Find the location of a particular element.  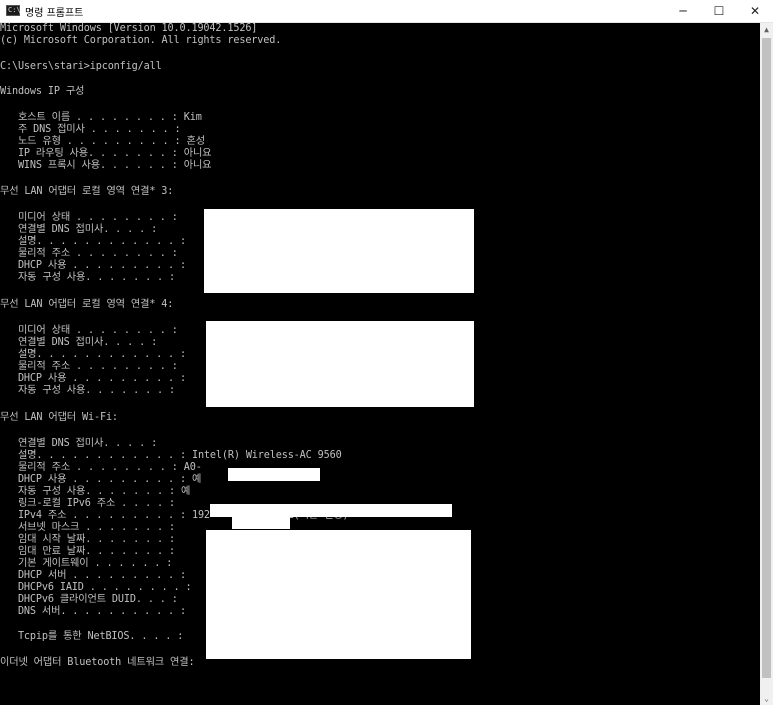

scroll-up-arrow-icon: ▲ is located at coordinates (766, 29).